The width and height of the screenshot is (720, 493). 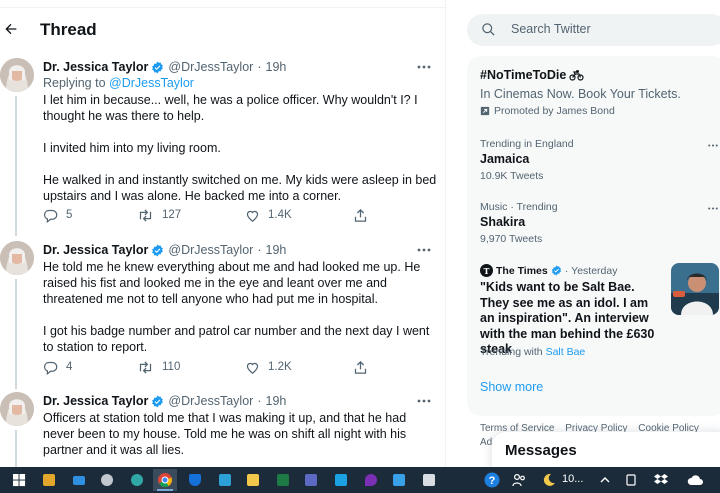 What do you see at coordinates (132, 148) in the screenshot?
I see `tweet-paragraph: I invited him into my living room.` at bounding box center [132, 148].